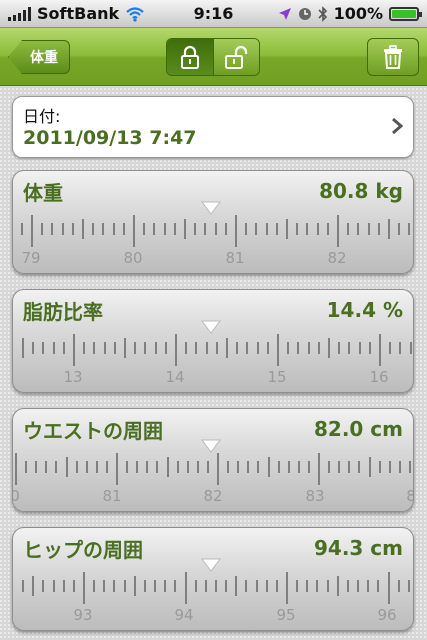  I want to click on date-row: 日付: 2011/09/13 7:47, so click(213, 127).